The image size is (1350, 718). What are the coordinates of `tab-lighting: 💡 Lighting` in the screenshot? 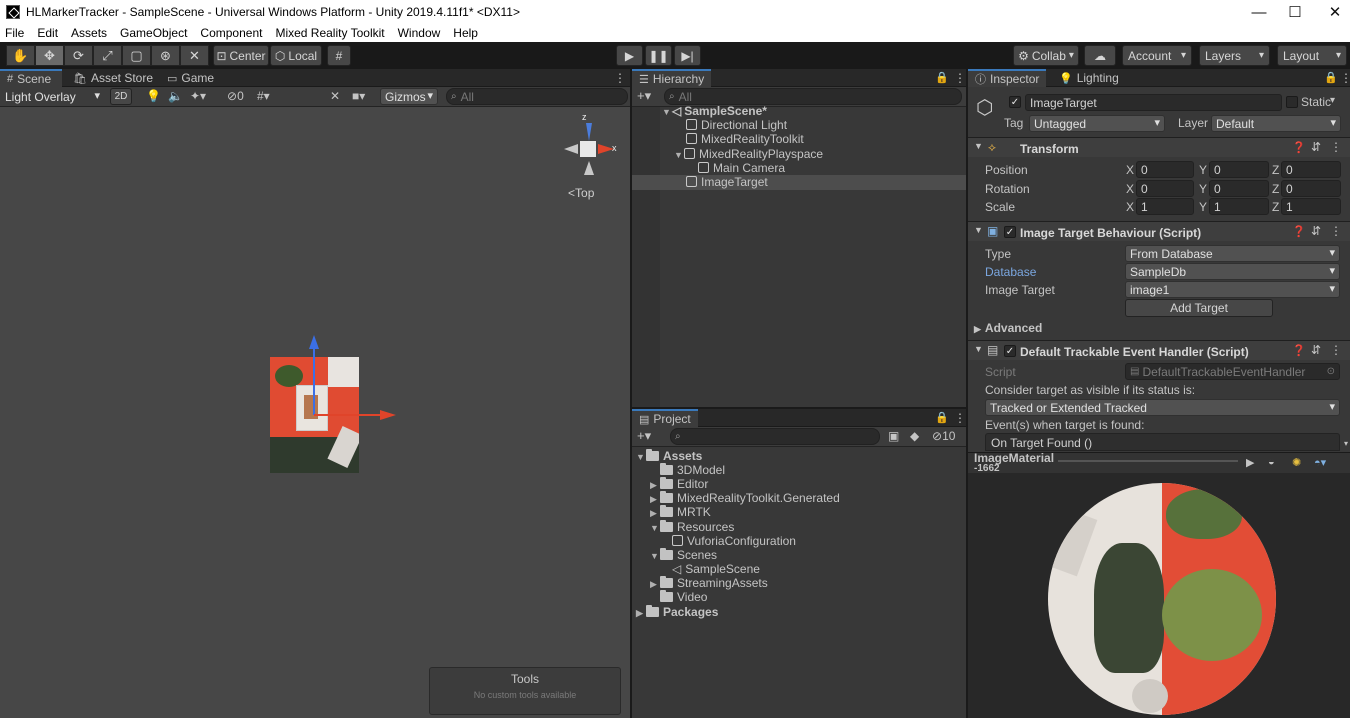 It's located at (1089, 78).